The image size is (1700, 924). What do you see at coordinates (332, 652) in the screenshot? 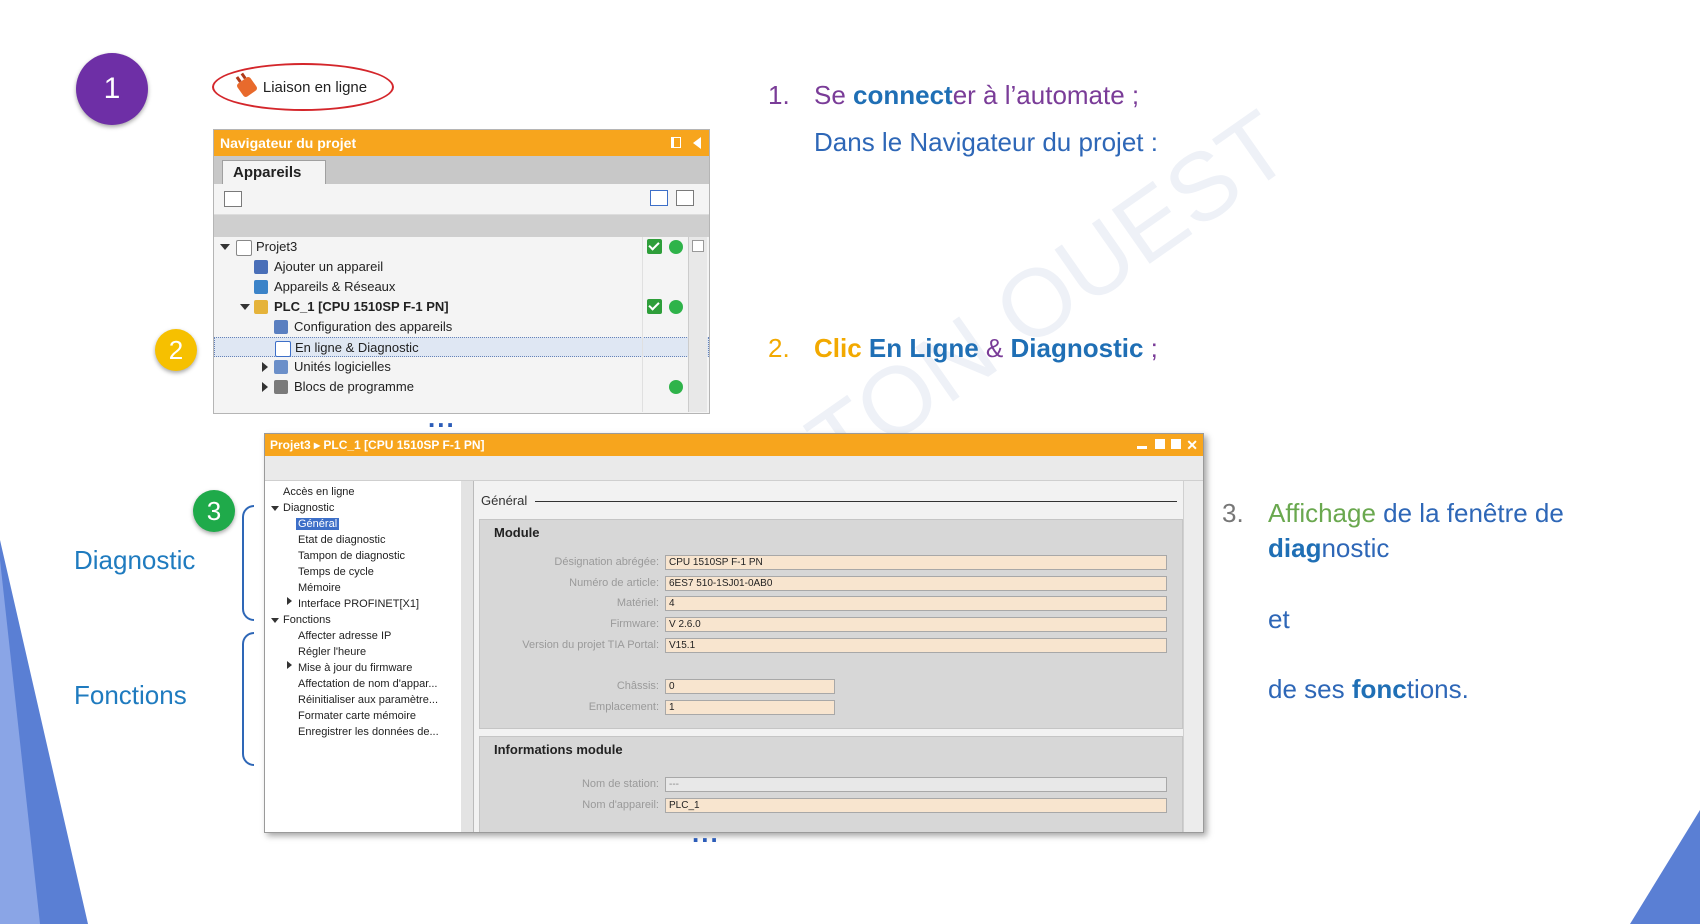
I see `nav-set-time: Régler l'heure` at bounding box center [332, 652].